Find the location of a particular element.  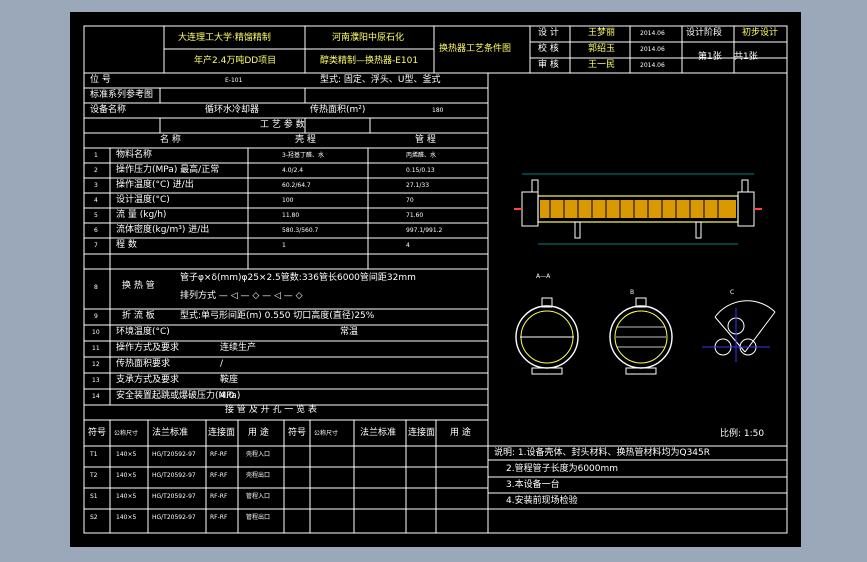

area-label: 传热面积(m²) is located at coordinates (338, 110).